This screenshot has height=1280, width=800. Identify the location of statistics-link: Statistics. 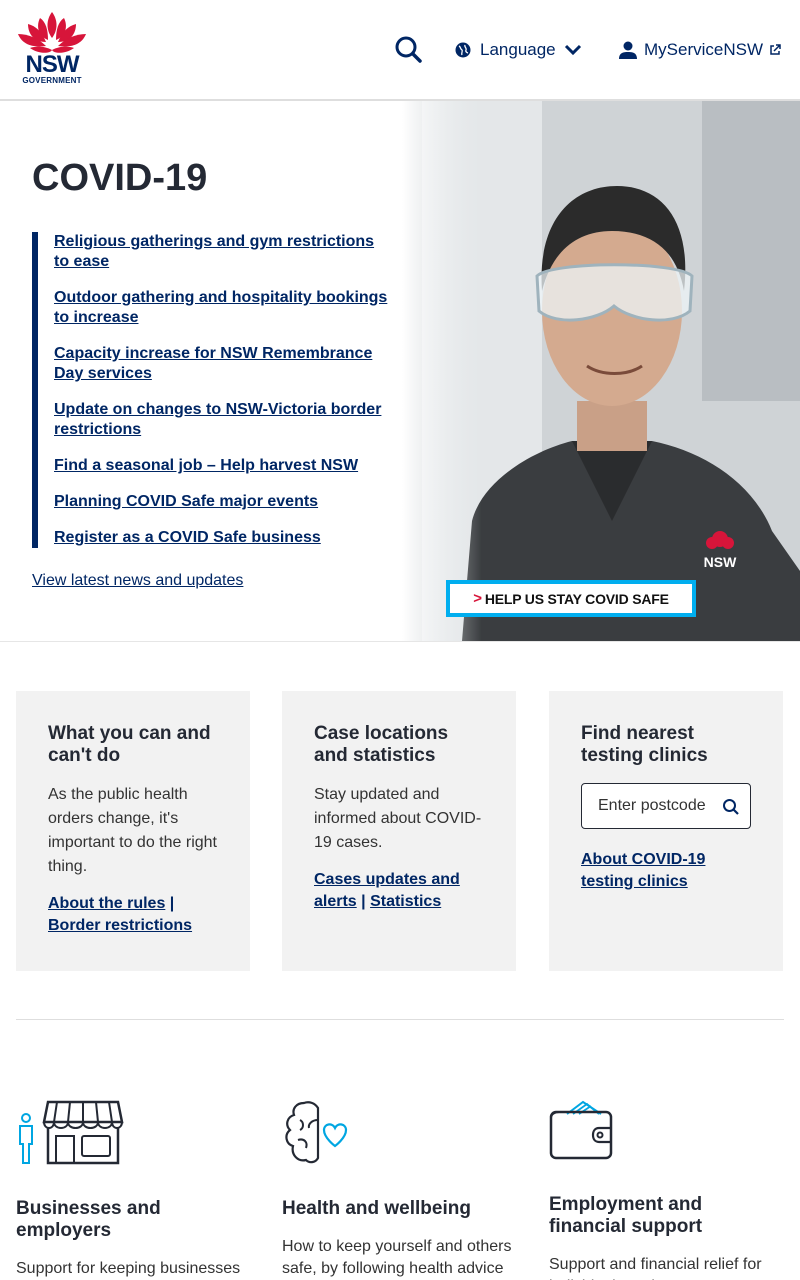
(405, 901).